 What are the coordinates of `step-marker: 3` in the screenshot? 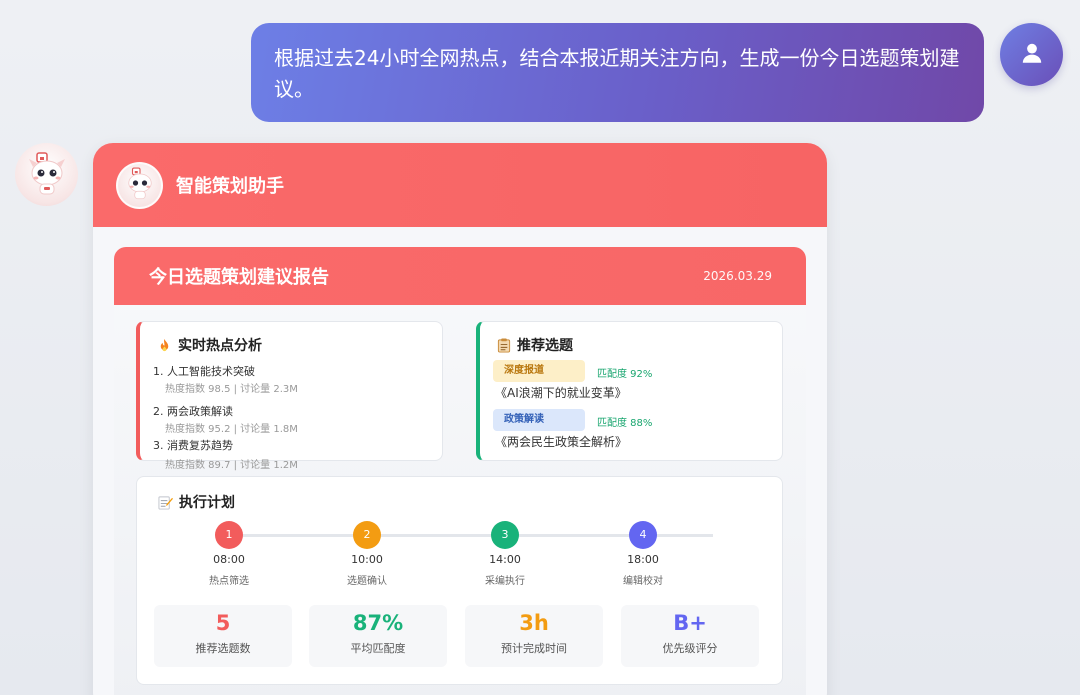 It's located at (505, 535).